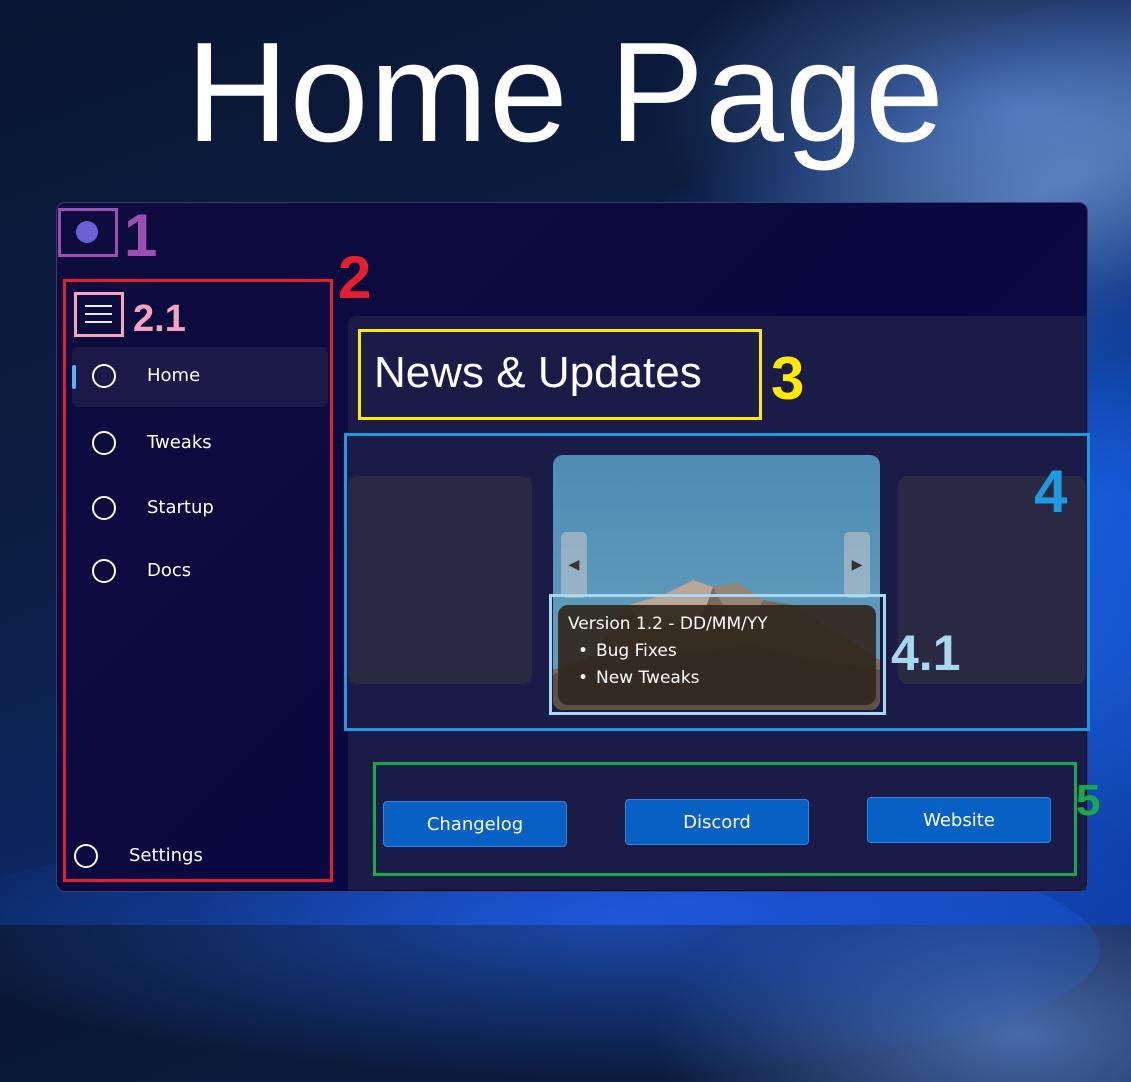 This screenshot has height=1082, width=1131. I want to click on triangle-left-icon: ◀, so click(574, 565).